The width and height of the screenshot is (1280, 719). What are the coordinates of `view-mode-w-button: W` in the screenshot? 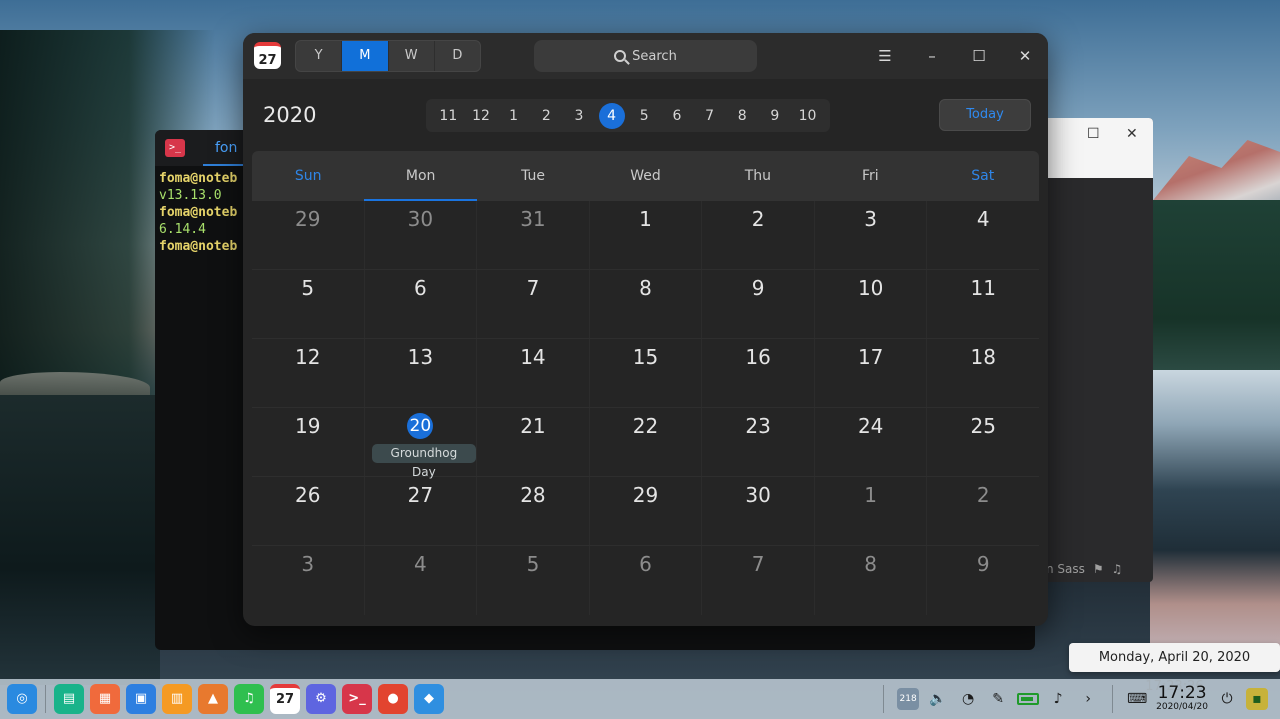 It's located at (412, 56).